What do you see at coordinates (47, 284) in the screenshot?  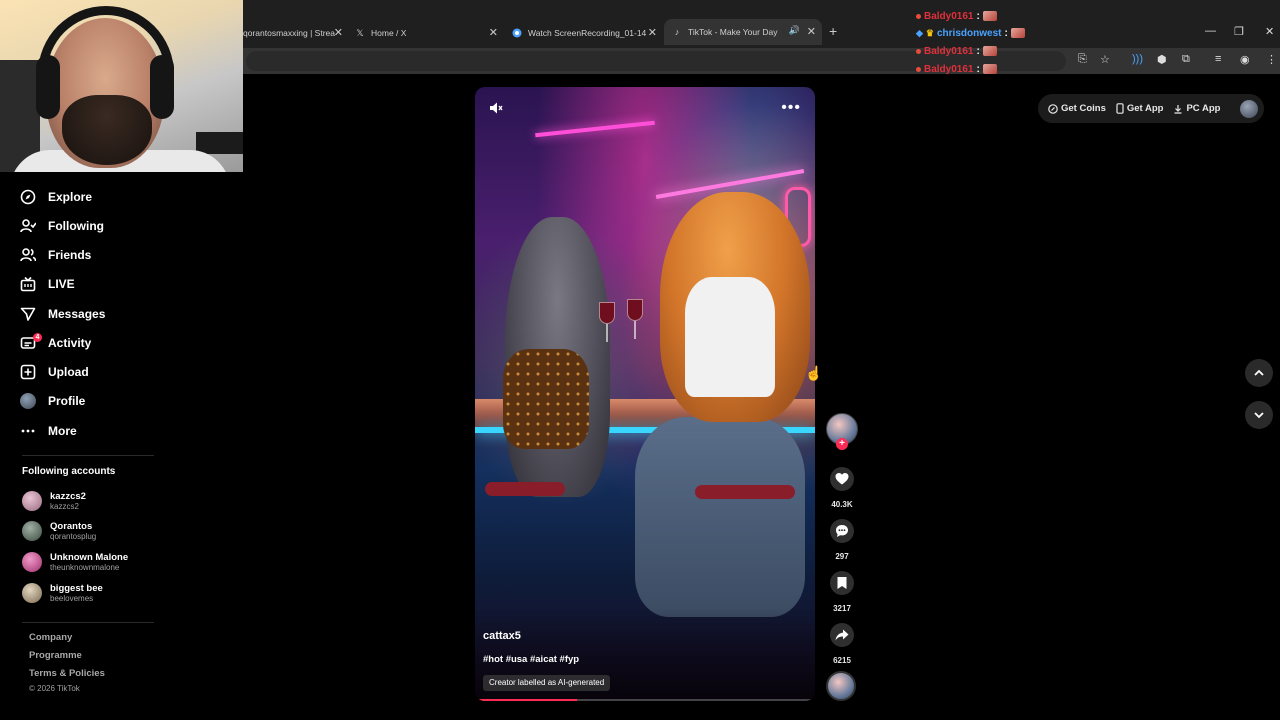 I see `nav-live: LIVE` at bounding box center [47, 284].